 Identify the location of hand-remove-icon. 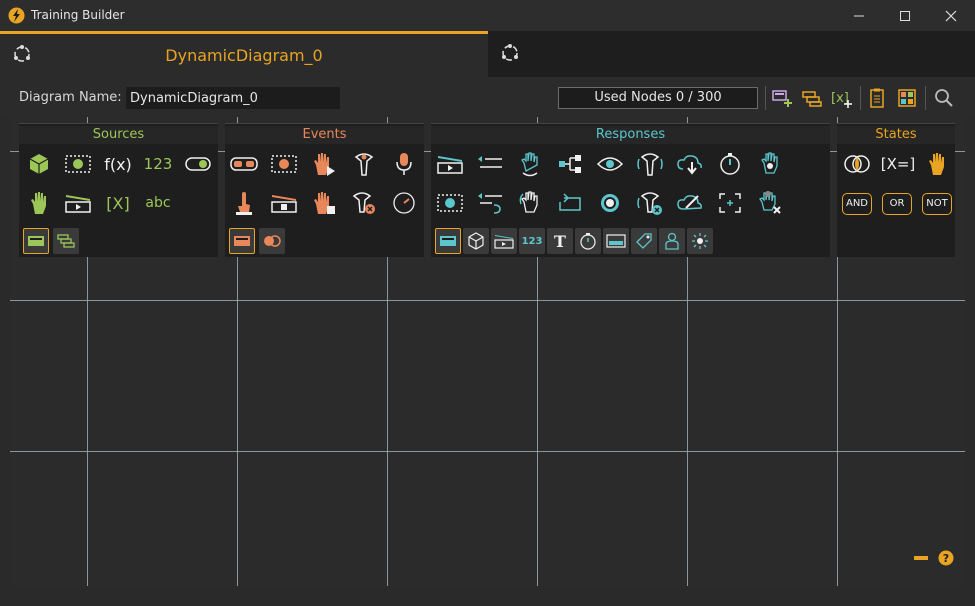
(770, 202).